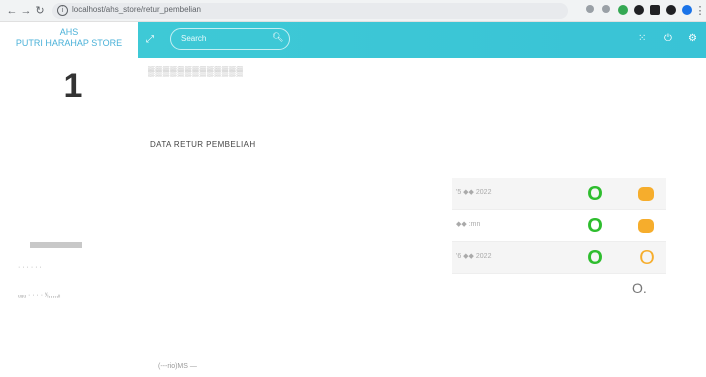 The width and height of the screenshot is (706, 377). What do you see at coordinates (12, 11) in the screenshot?
I see `back-icon: ←` at bounding box center [12, 11].